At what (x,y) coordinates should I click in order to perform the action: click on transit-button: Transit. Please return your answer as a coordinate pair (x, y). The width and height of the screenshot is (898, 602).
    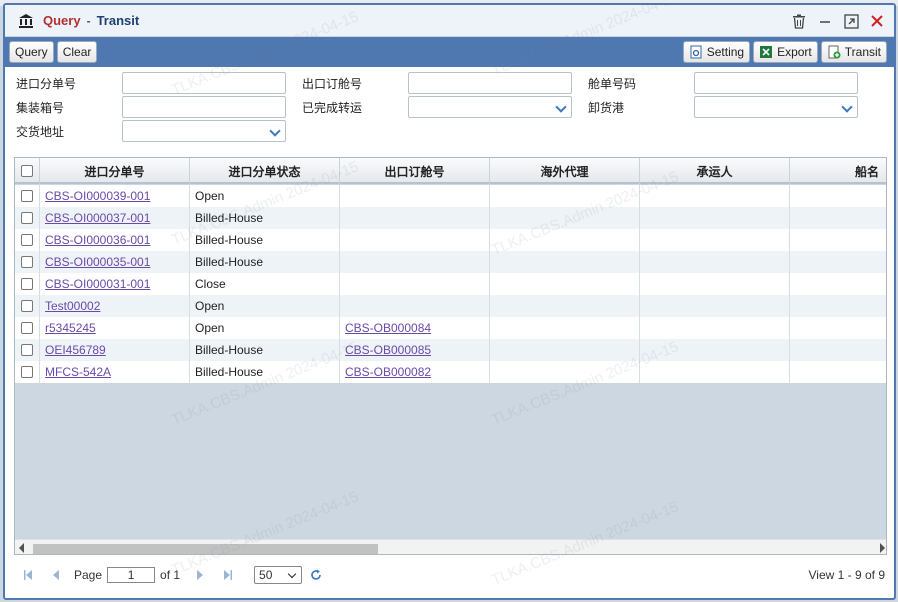
    Looking at the image, I should click on (853, 52).